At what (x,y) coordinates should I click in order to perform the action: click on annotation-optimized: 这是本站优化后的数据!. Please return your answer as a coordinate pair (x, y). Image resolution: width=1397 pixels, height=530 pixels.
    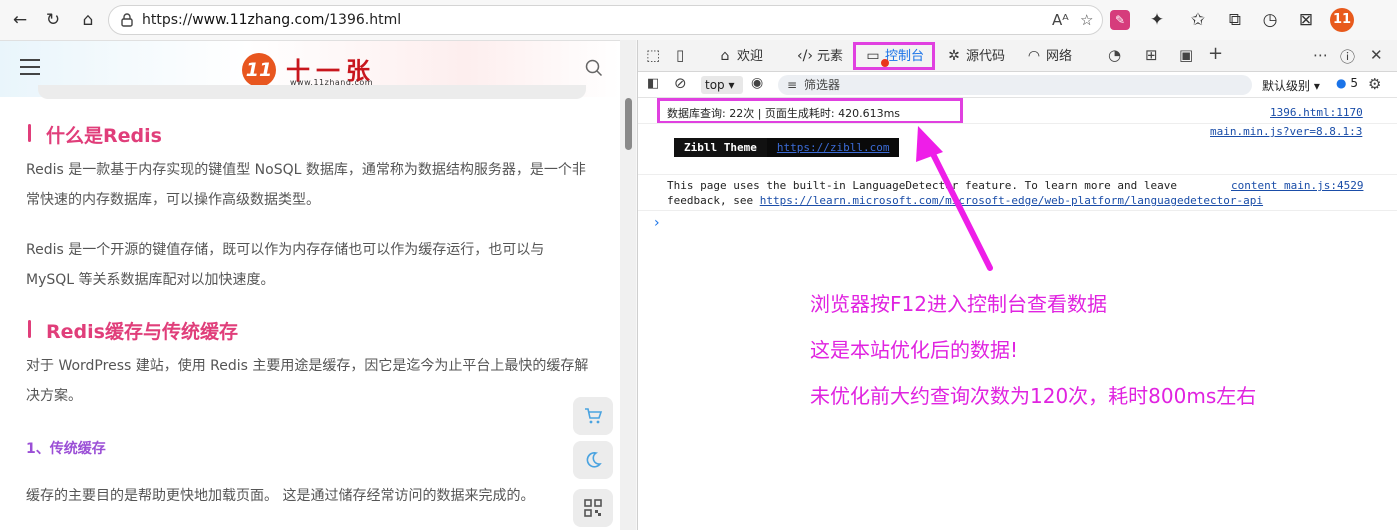
    Looking at the image, I should click on (914, 350).